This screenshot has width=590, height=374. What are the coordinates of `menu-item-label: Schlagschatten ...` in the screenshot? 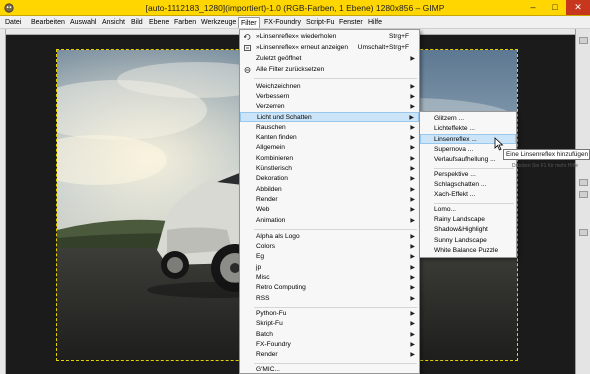 It's located at (460, 184).